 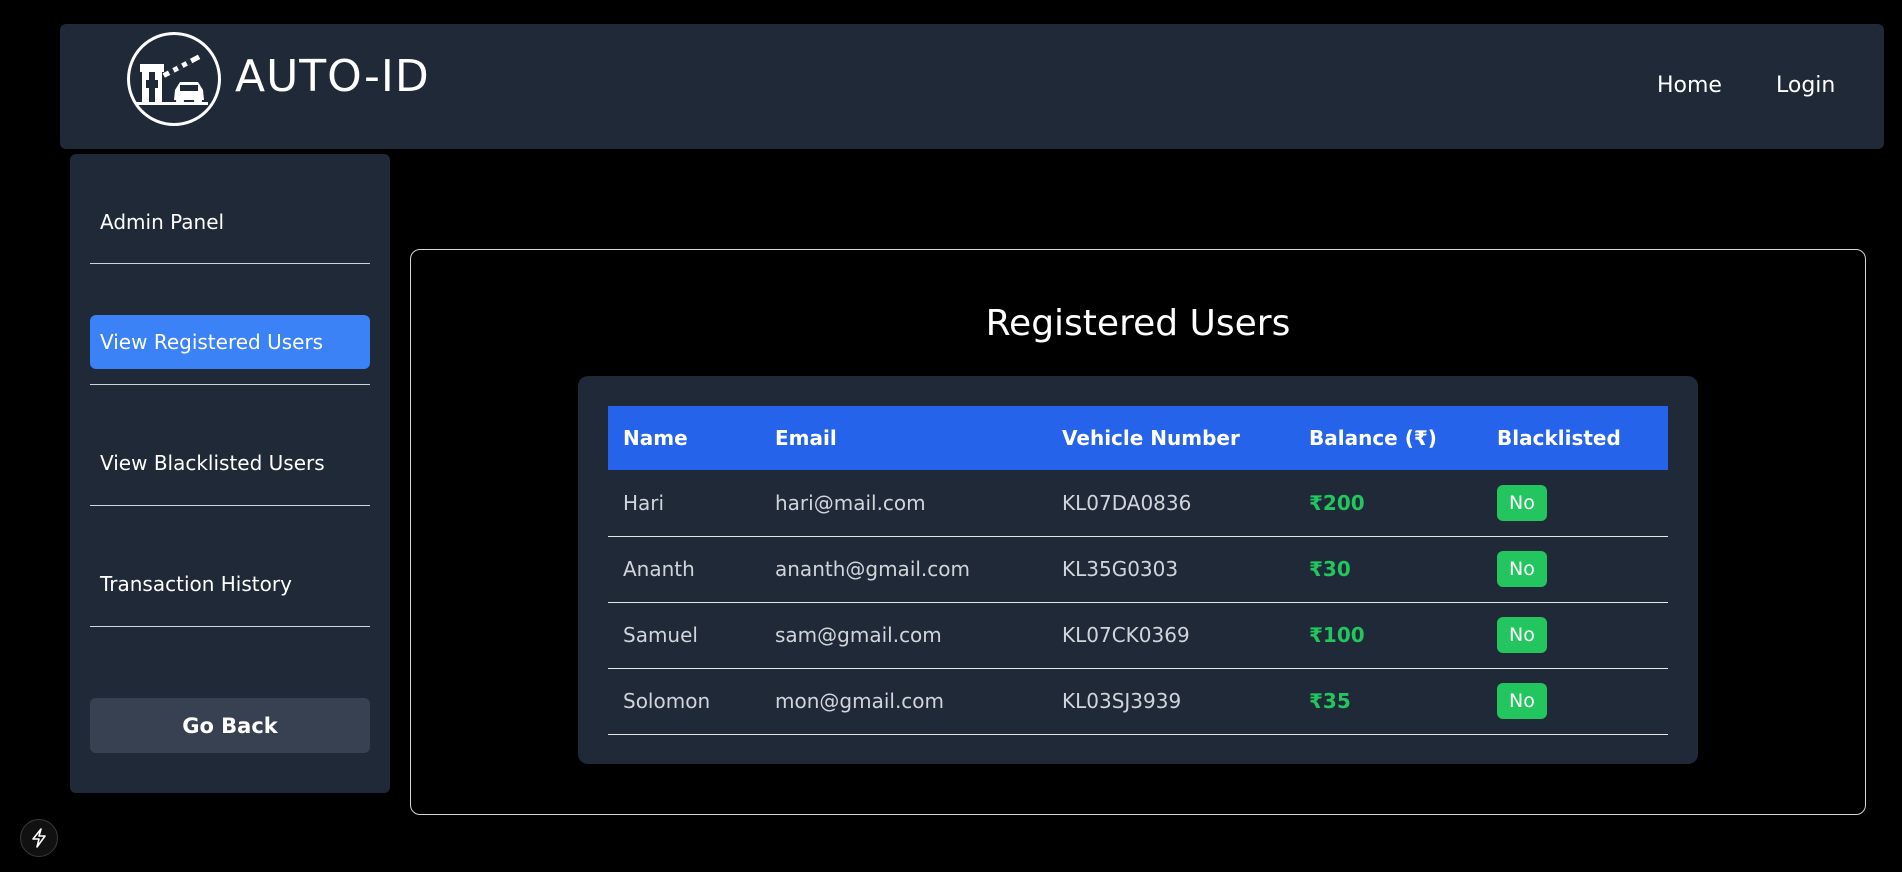 What do you see at coordinates (1138, 323) in the screenshot?
I see `page-title: Registered Users` at bounding box center [1138, 323].